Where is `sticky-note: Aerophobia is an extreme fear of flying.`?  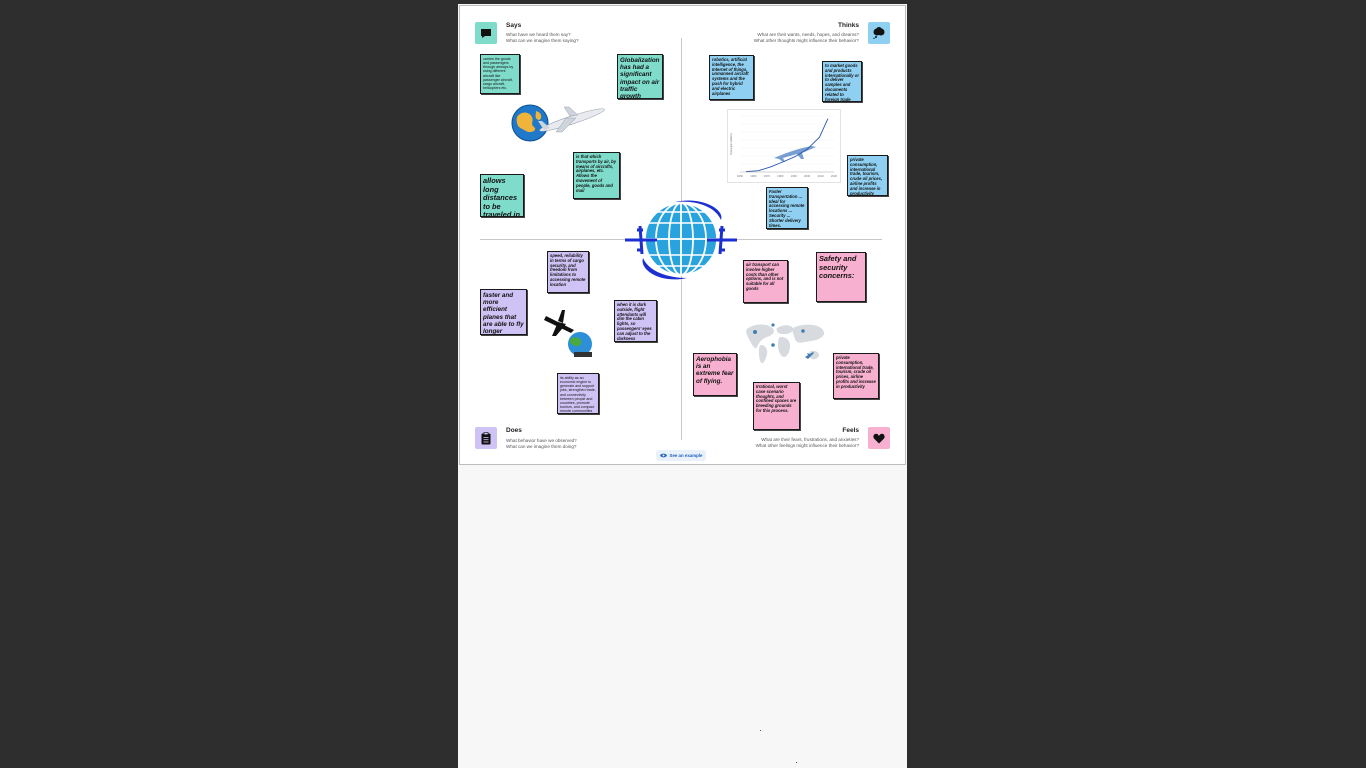 sticky-note: Aerophobia is an extreme fear of flying. is located at coordinates (715, 374).